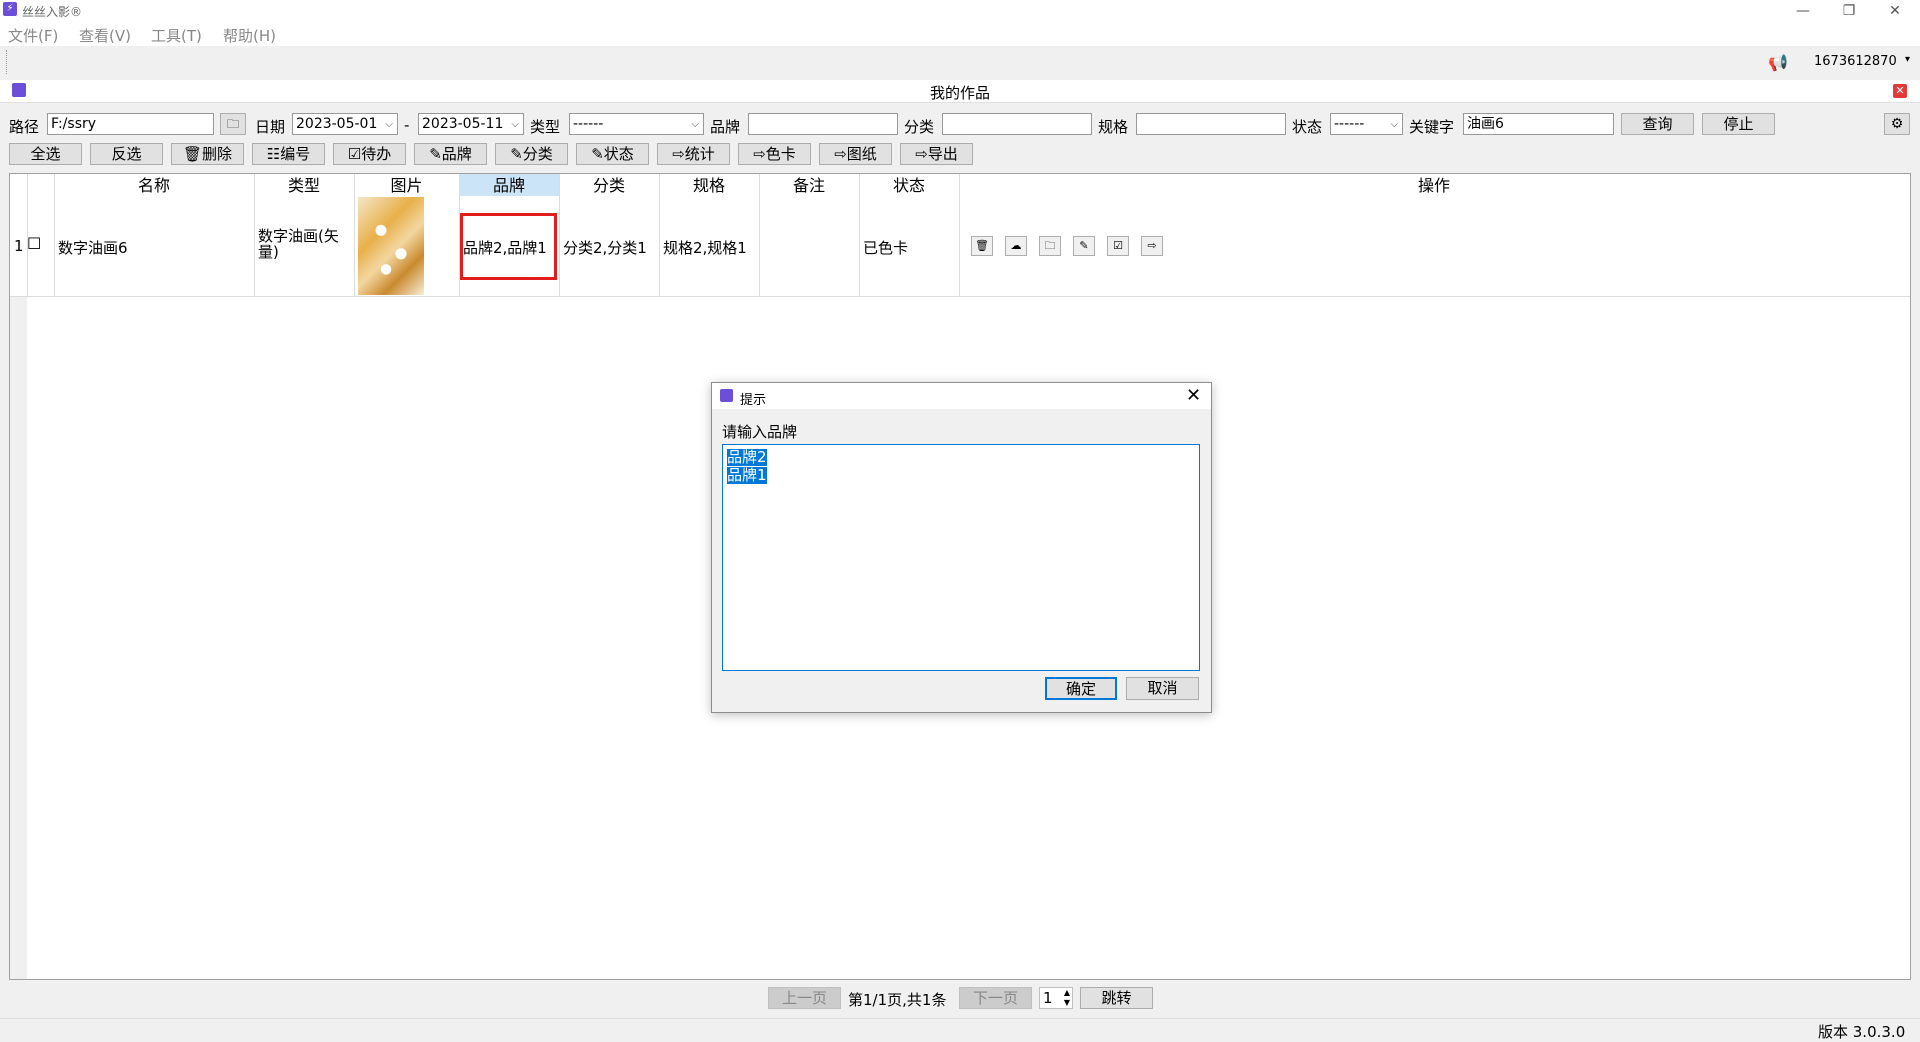 The width and height of the screenshot is (1920, 1042). What do you see at coordinates (8, 62) in the screenshot?
I see `toolbar-grip` at bounding box center [8, 62].